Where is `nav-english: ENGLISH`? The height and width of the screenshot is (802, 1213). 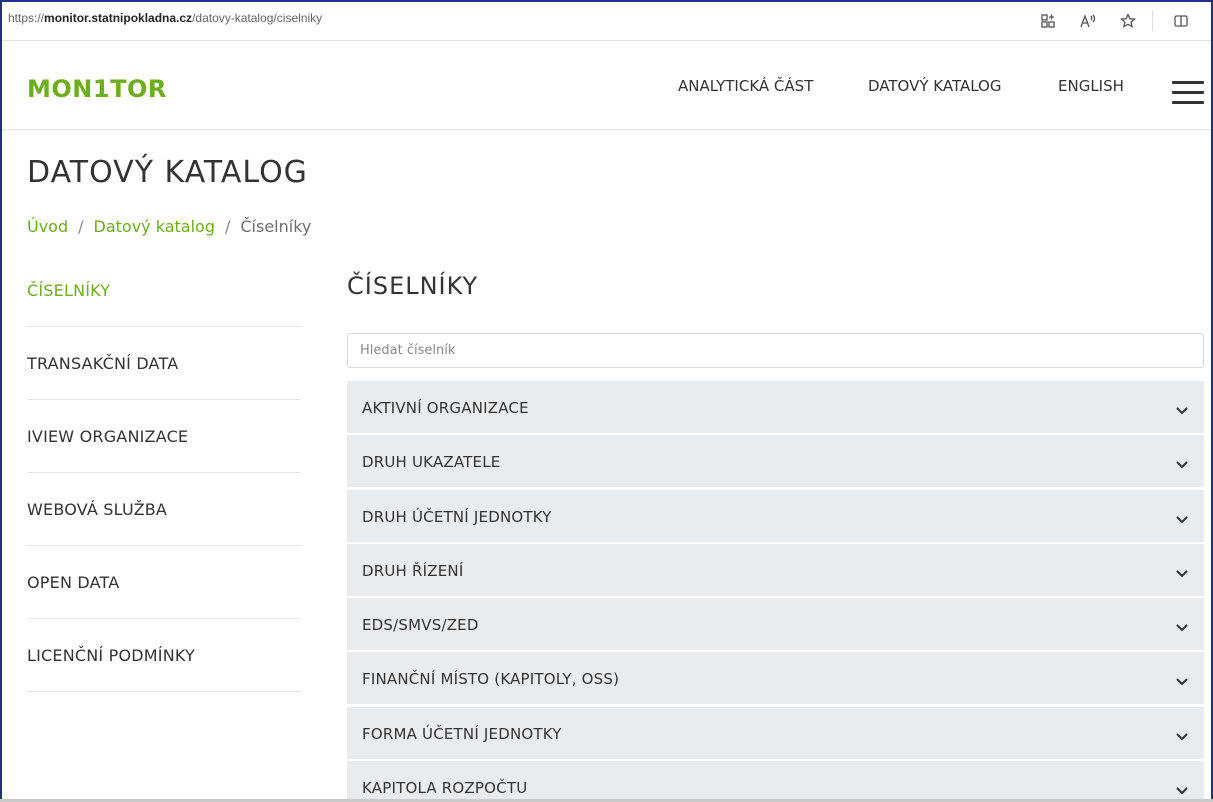 nav-english: ENGLISH is located at coordinates (1091, 86).